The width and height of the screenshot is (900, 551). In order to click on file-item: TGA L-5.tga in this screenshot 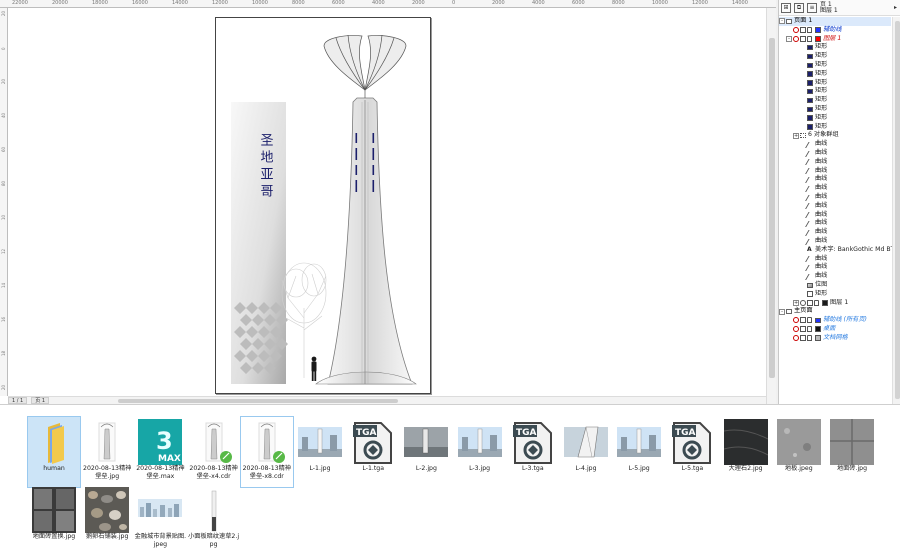, I will do `click(692, 452)`.